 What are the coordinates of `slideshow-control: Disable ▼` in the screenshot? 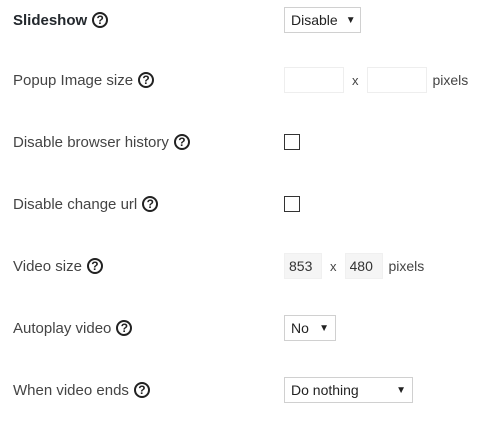 It's located at (322, 20).